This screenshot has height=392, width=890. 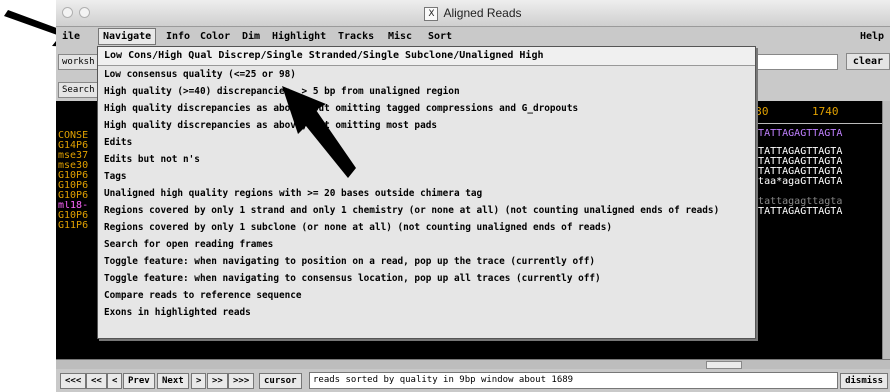 I want to click on read-name: G11P6, so click(x=80, y=226).